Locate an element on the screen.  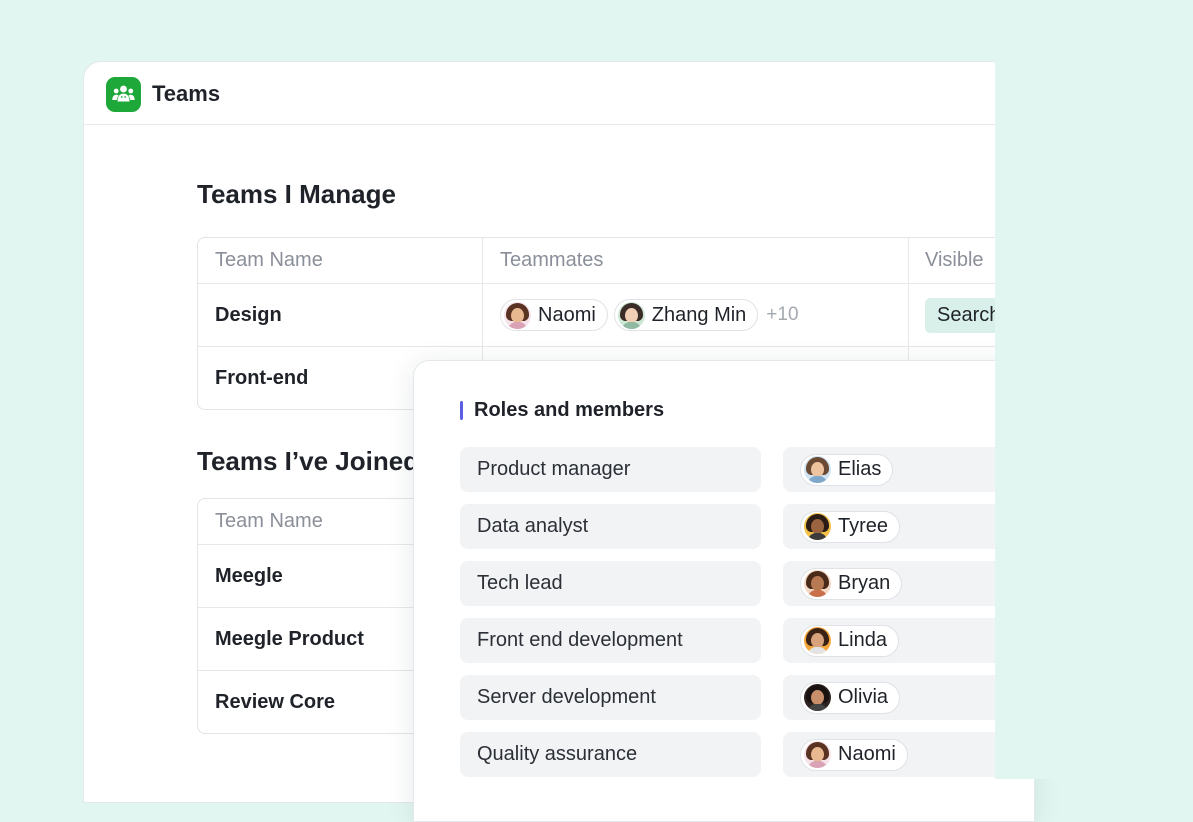
role-item: Front end development is located at coordinates (610, 640).